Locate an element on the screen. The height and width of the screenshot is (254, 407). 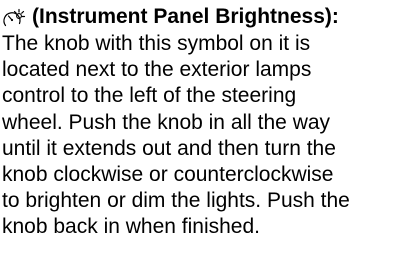
body-line: knob clockwise or counterclockwise is located at coordinates (168, 175).